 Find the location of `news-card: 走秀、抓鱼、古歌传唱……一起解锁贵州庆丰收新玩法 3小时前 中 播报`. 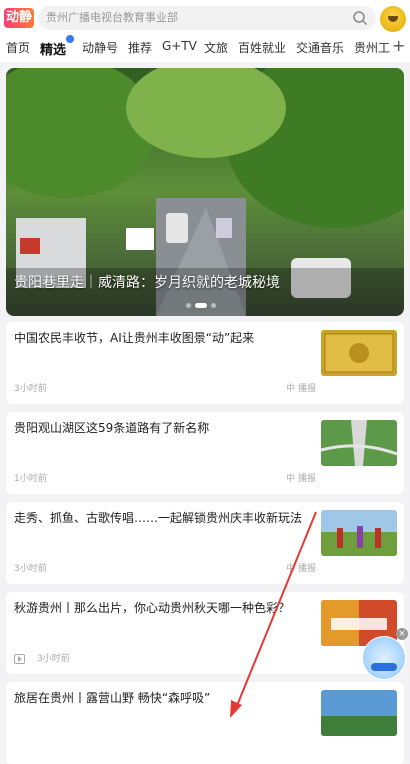

news-card: 走秀、抓鱼、古歌传唱……一起解锁贵州庆丰收新玩法 3小时前 中 播报 is located at coordinates (205, 543).